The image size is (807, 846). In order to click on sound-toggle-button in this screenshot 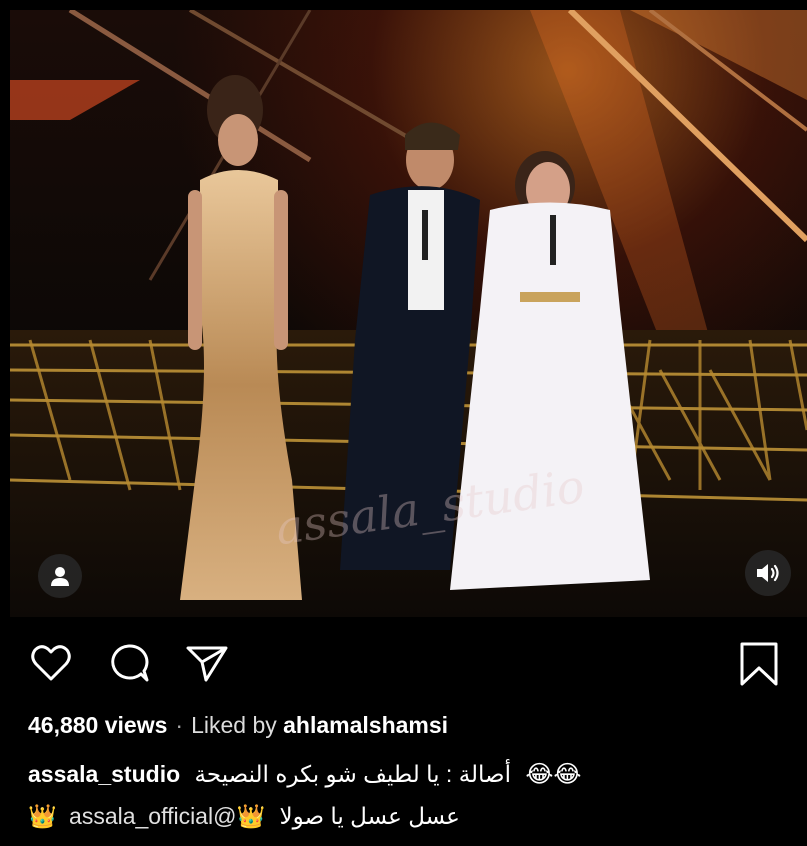, I will do `click(768, 573)`.